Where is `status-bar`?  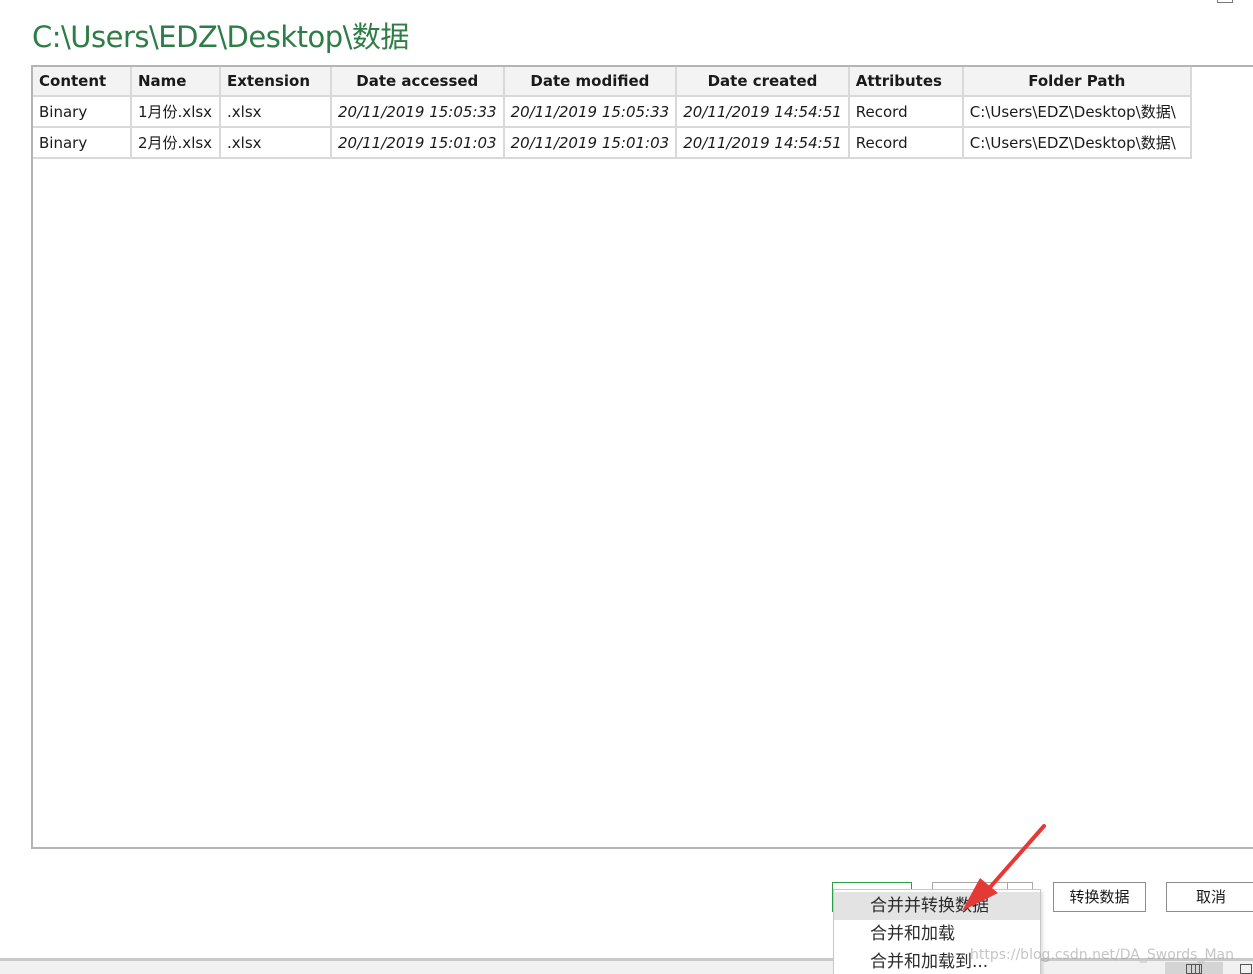 status-bar is located at coordinates (626, 967).